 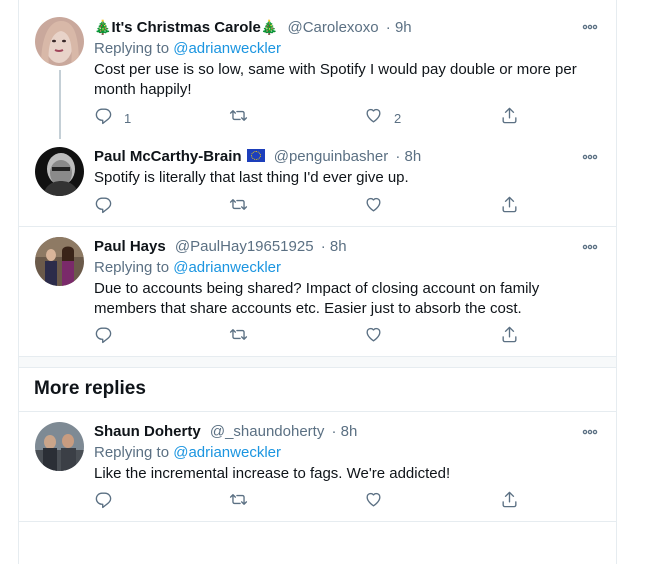 What do you see at coordinates (128, 118) in the screenshot?
I see `reply-count: 1` at bounding box center [128, 118].